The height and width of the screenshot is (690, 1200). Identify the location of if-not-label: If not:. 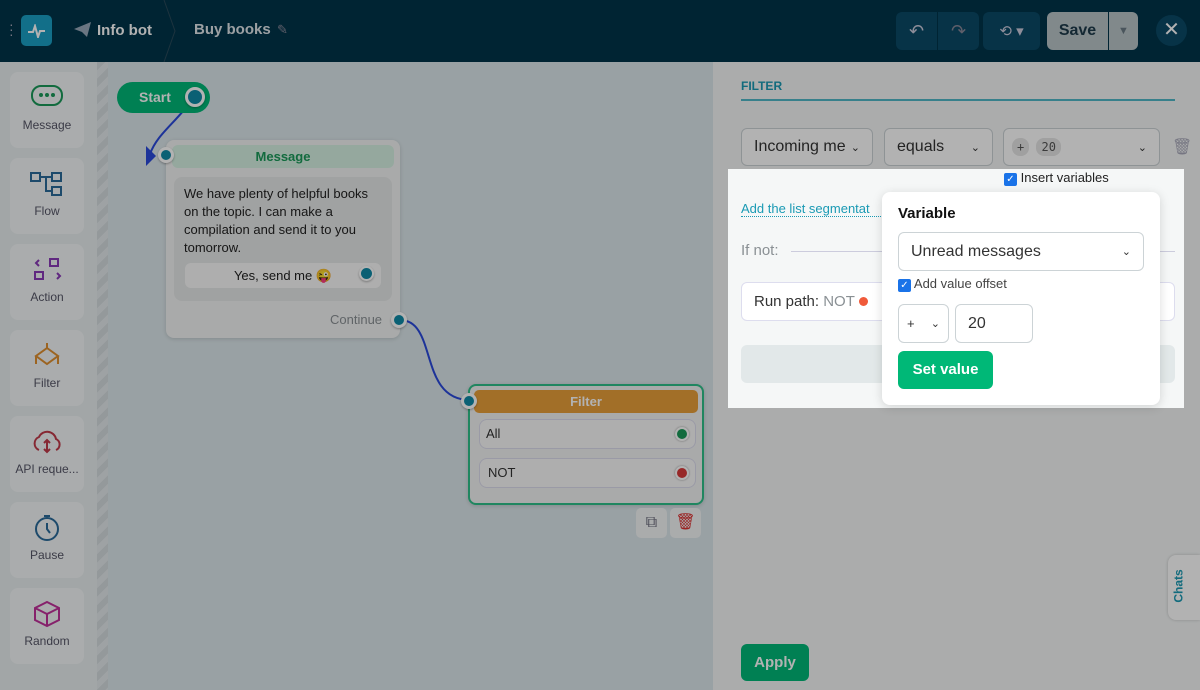
(760, 250).